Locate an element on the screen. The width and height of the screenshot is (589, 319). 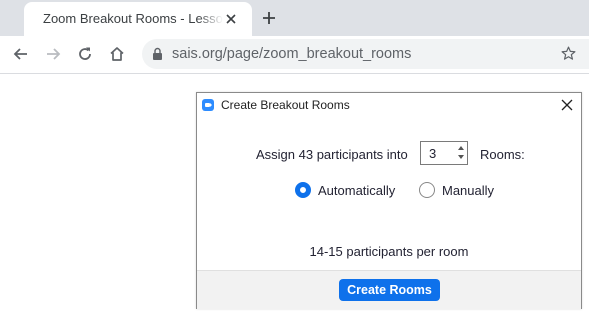
new-tab-plus-icon is located at coordinates (269, 18).